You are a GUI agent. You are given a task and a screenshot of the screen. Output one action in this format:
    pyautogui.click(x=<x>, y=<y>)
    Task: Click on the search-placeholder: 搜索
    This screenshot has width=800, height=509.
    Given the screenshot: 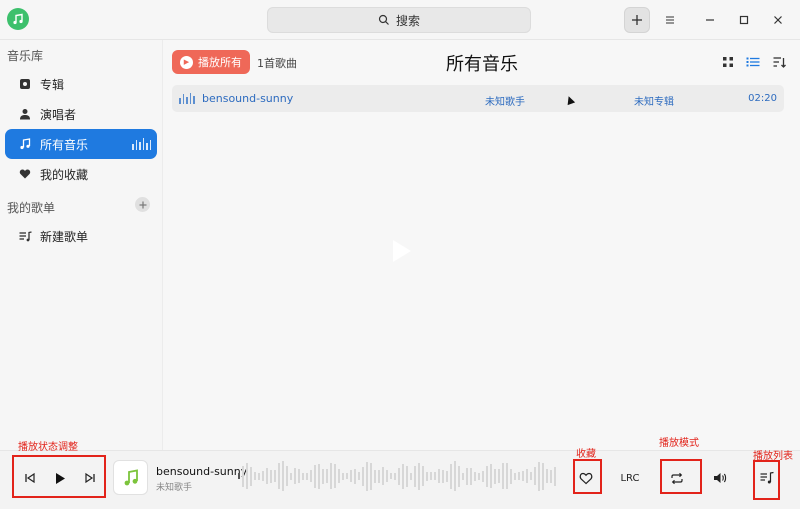 What is the action you would take?
    pyautogui.click(x=407, y=20)
    